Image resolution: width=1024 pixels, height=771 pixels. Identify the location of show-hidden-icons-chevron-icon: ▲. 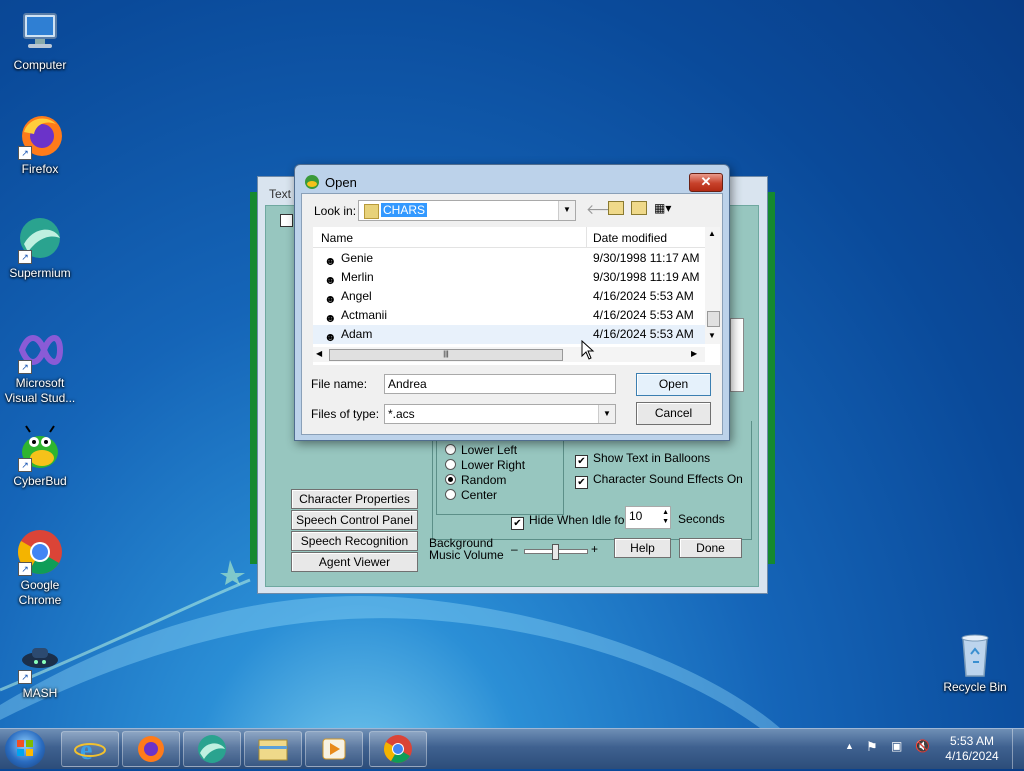
(849, 746).